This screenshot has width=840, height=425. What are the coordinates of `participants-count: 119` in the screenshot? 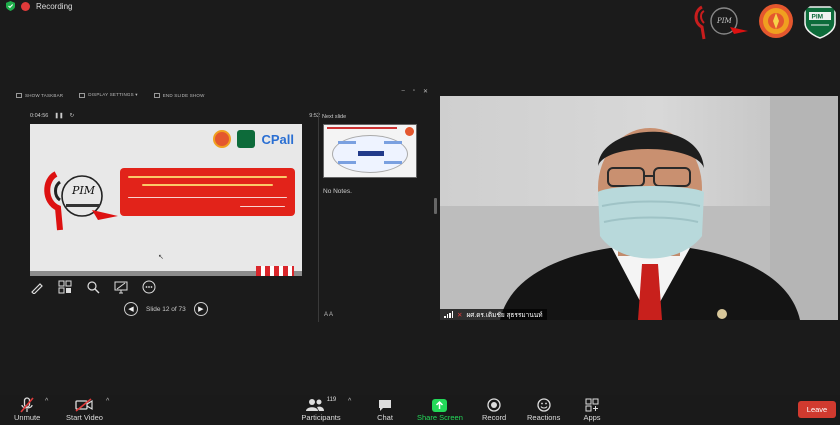 It's located at (331, 400).